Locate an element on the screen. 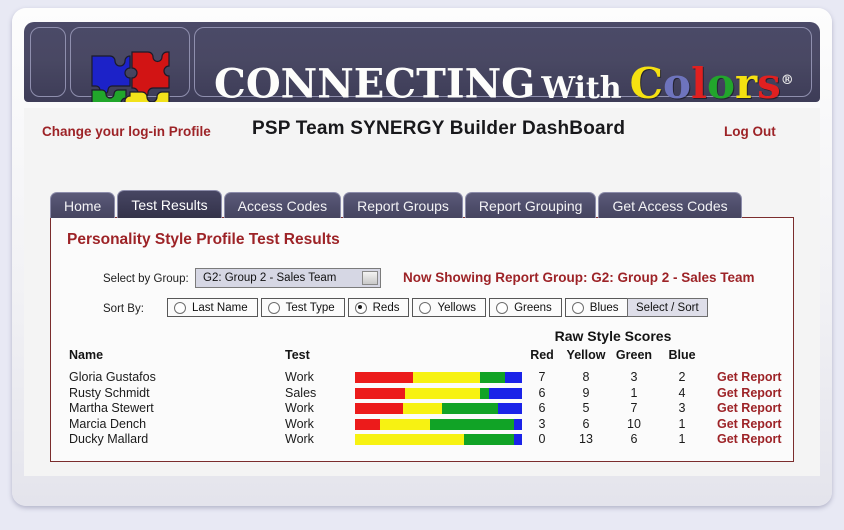  sort-option-label: Yellows is located at coordinates (457, 307).